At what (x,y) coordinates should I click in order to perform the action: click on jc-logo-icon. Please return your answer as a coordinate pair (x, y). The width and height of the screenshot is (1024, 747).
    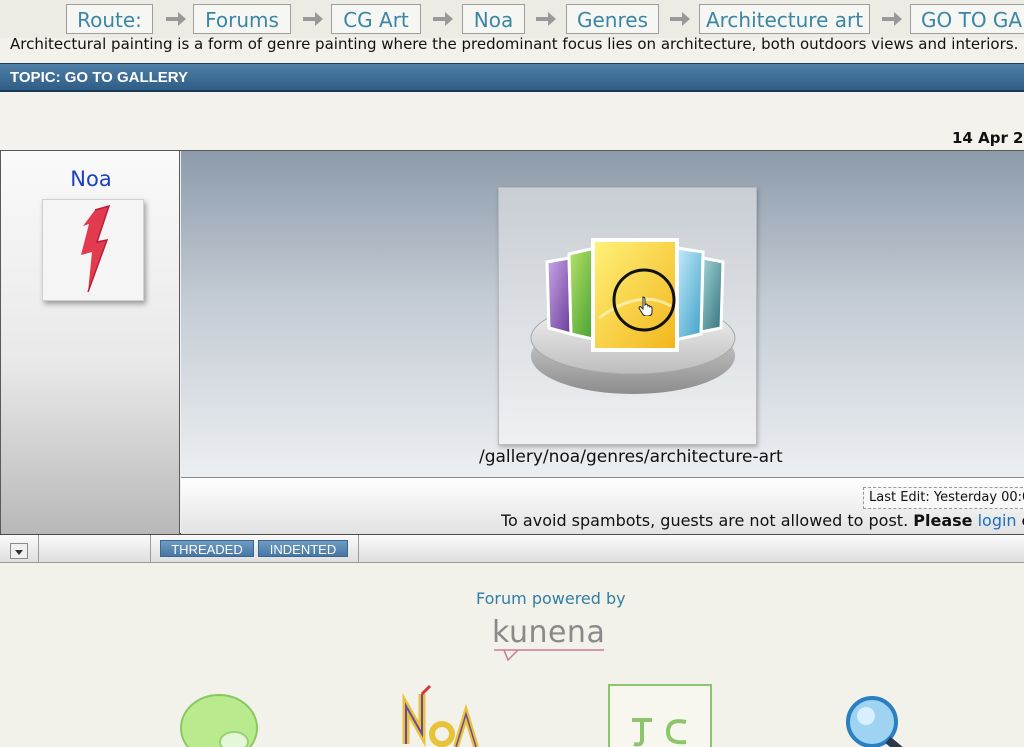
    Looking at the image, I should click on (660, 715).